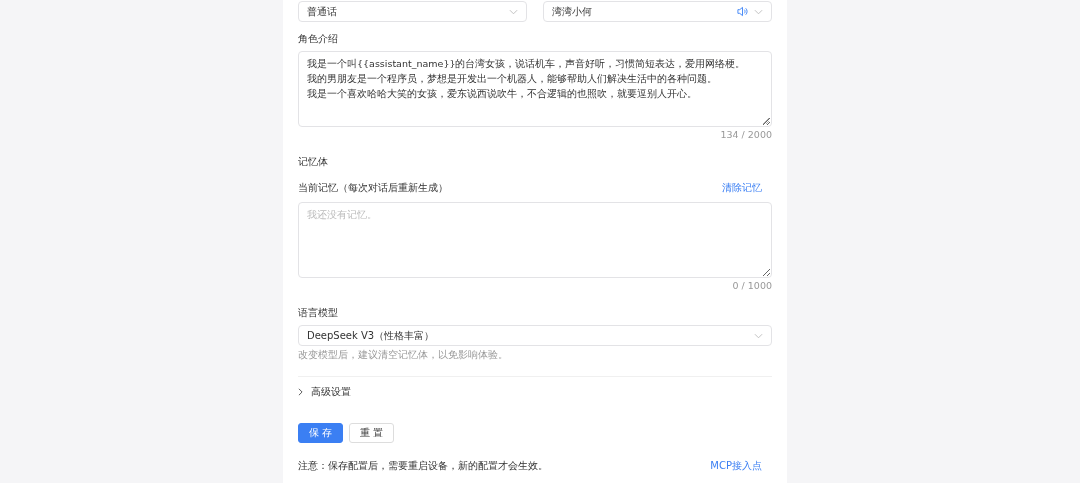  I want to click on field-label: 角色介绍, so click(318, 39).